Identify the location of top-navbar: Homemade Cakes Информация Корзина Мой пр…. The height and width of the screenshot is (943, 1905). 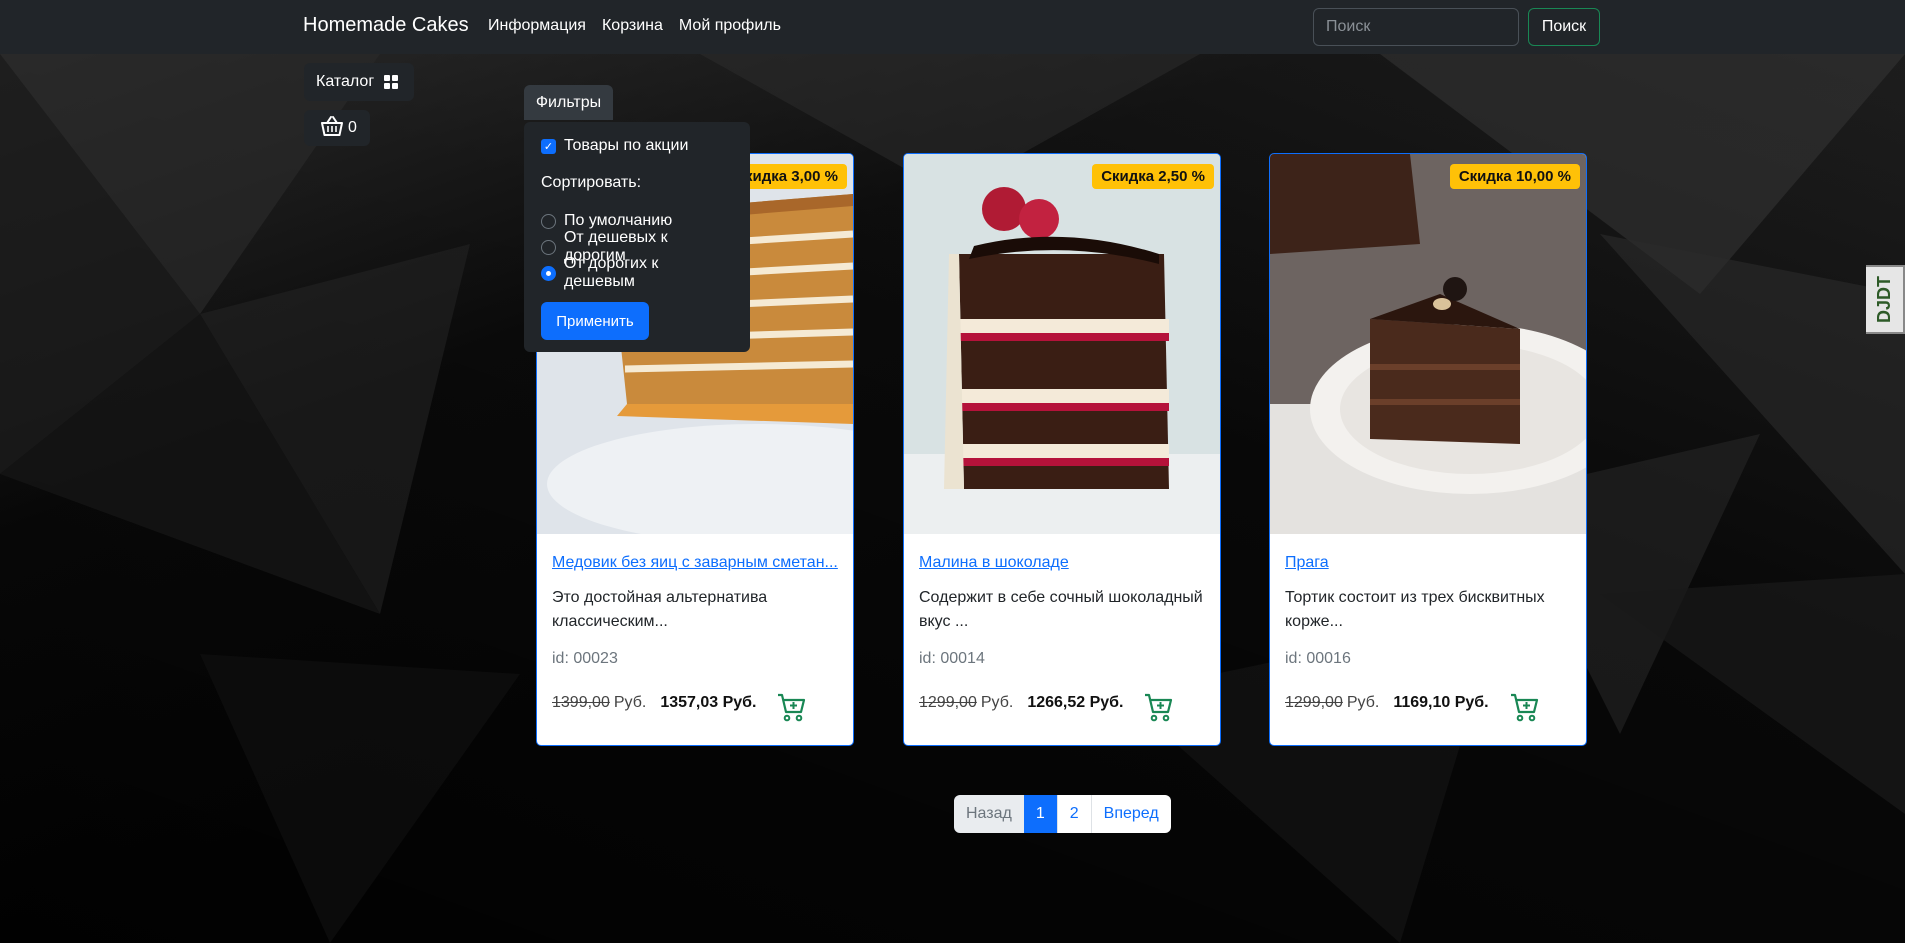
(952, 27).